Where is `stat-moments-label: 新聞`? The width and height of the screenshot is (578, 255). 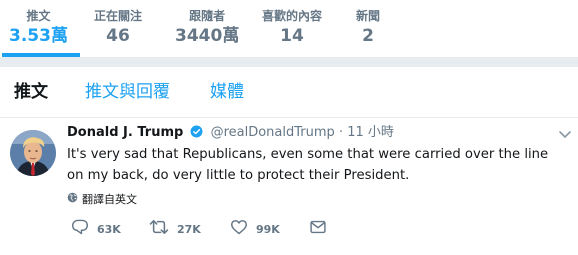
stat-moments-label: 新聞 is located at coordinates (368, 16).